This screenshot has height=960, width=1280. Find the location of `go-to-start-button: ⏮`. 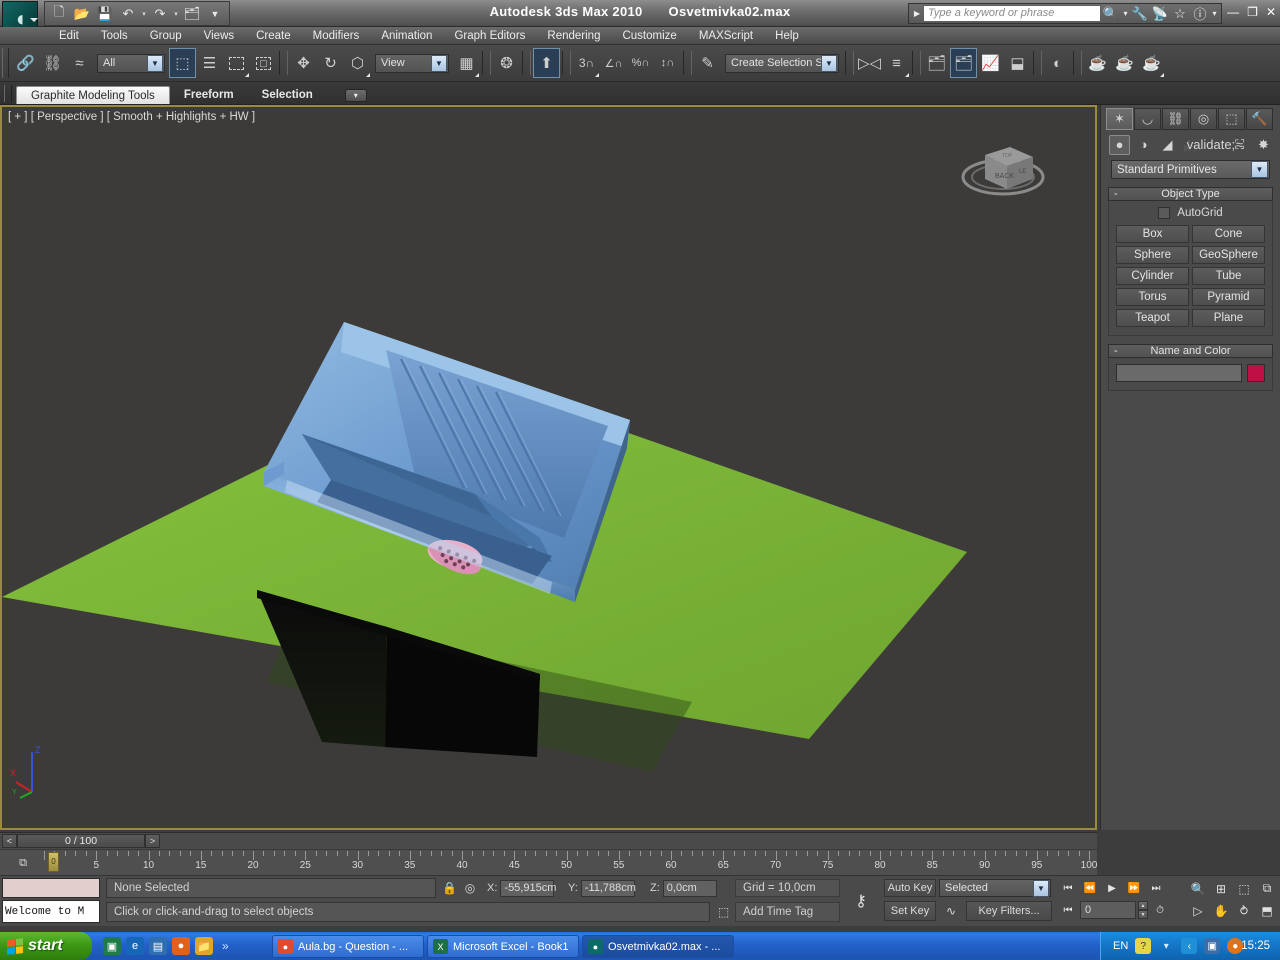

go-to-start-button: ⏮ is located at coordinates (1068, 888).